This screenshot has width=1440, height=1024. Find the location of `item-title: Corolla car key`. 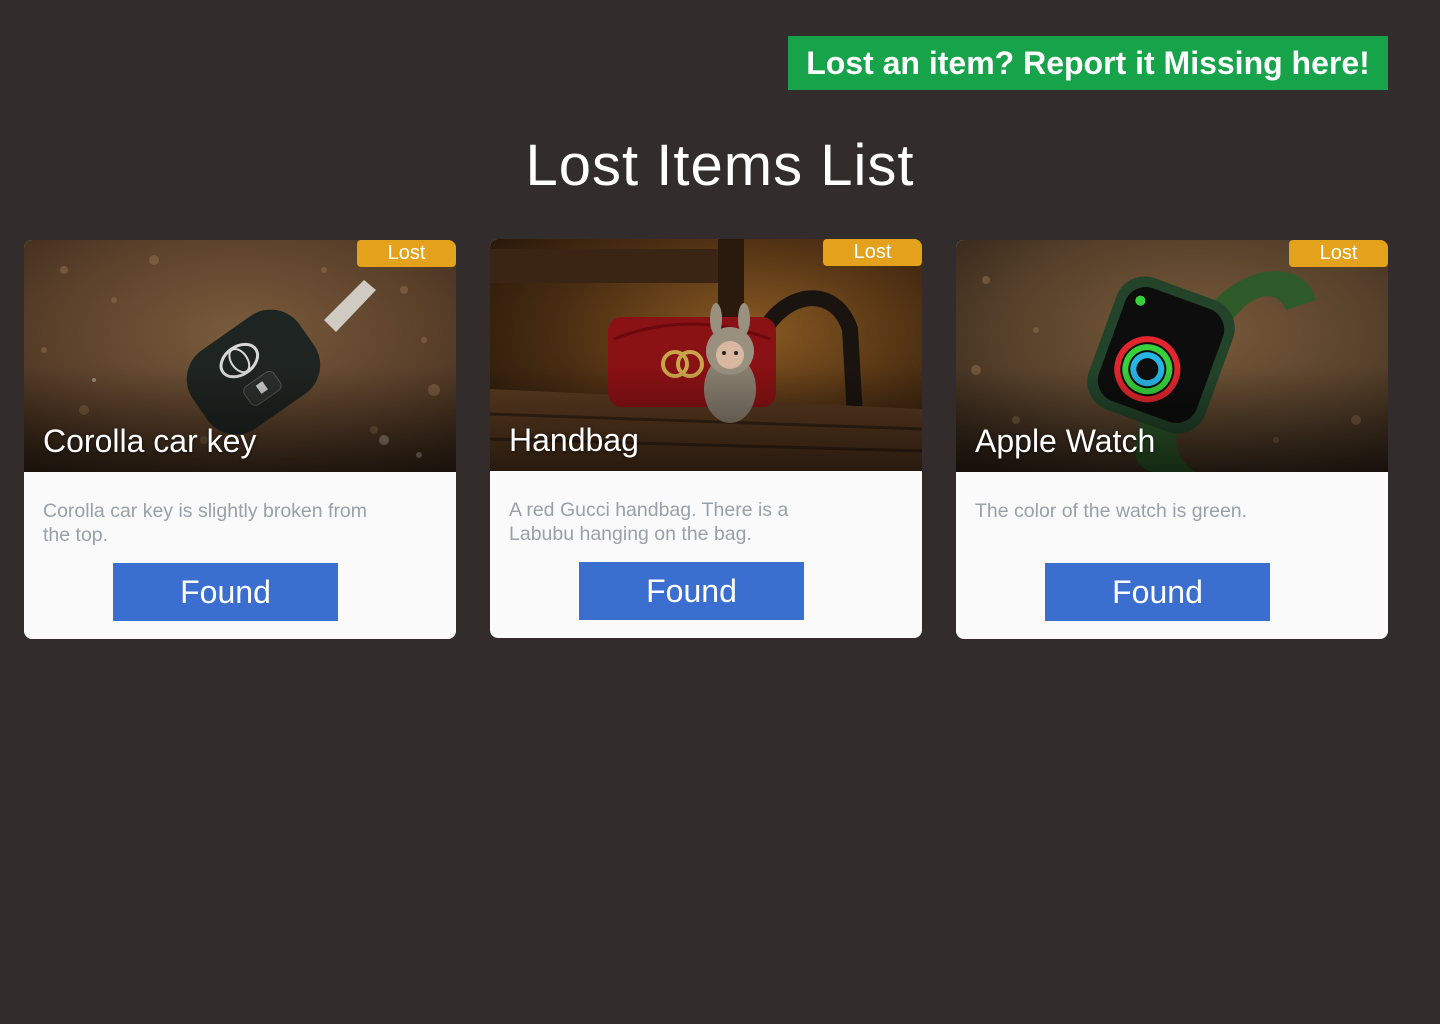

item-title: Corolla car key is located at coordinates (150, 441).